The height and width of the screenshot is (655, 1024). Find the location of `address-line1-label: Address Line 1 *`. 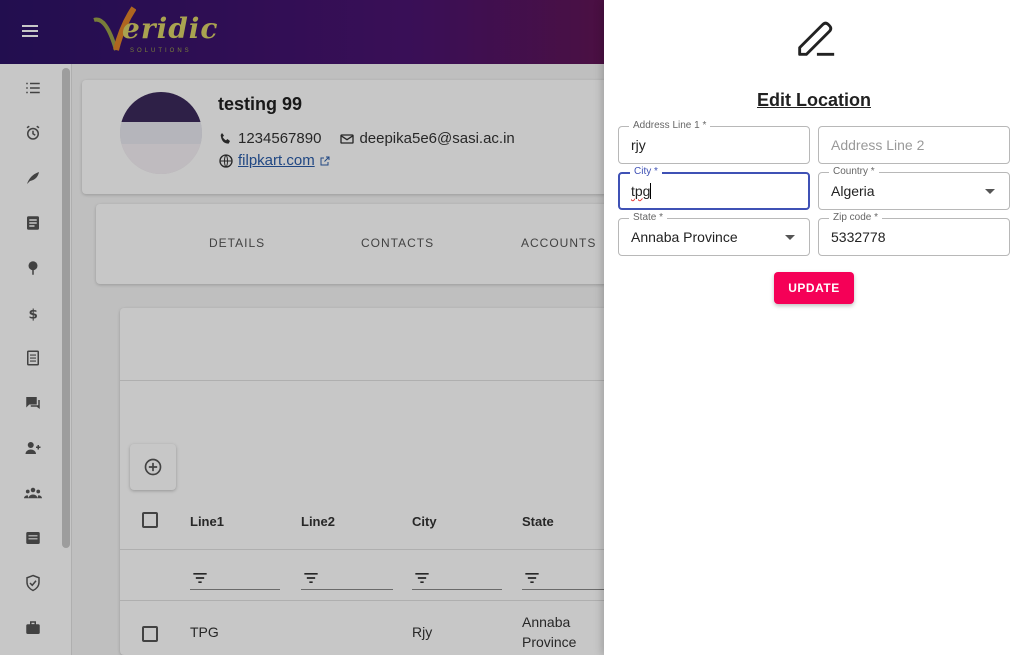

address-line1-label: Address Line 1 * is located at coordinates (670, 126).